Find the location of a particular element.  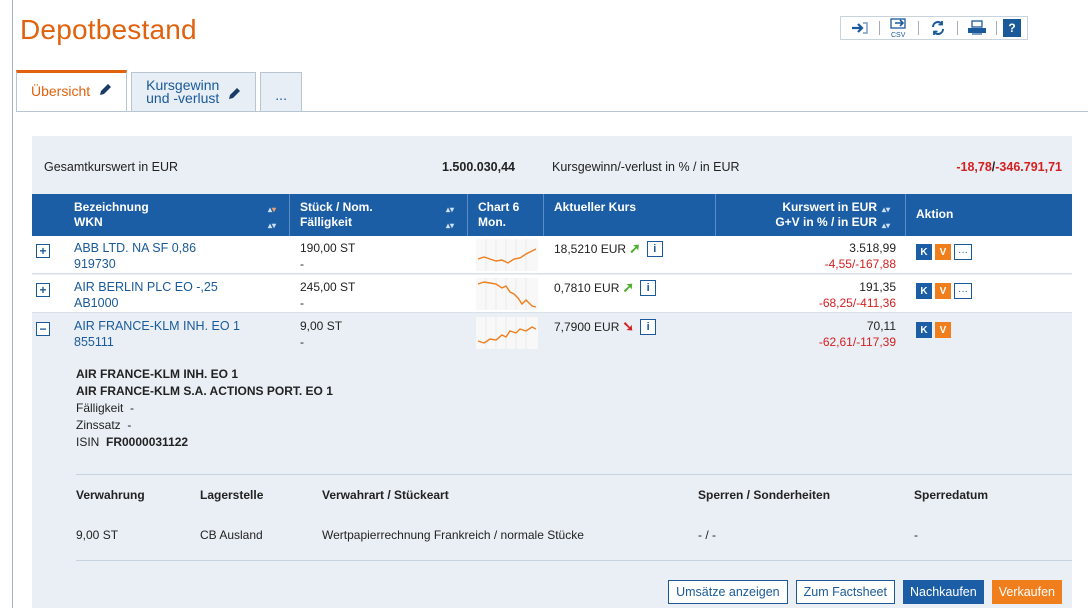

custody-header-sperredatum: Sperredatum is located at coordinates (951, 495).